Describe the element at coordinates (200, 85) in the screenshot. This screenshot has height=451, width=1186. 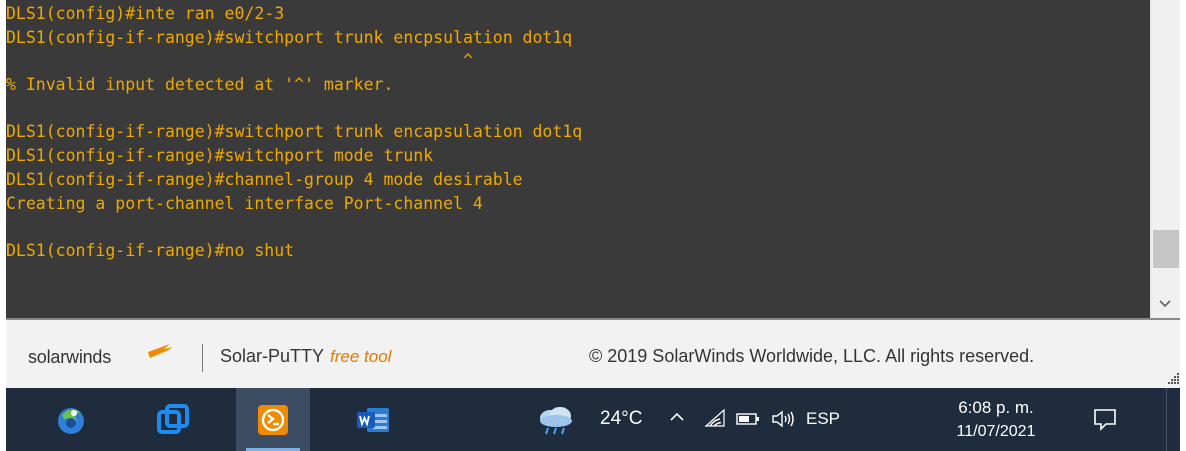
I see `terminal-line: % Invalid input detected at '^' marker.` at that location.